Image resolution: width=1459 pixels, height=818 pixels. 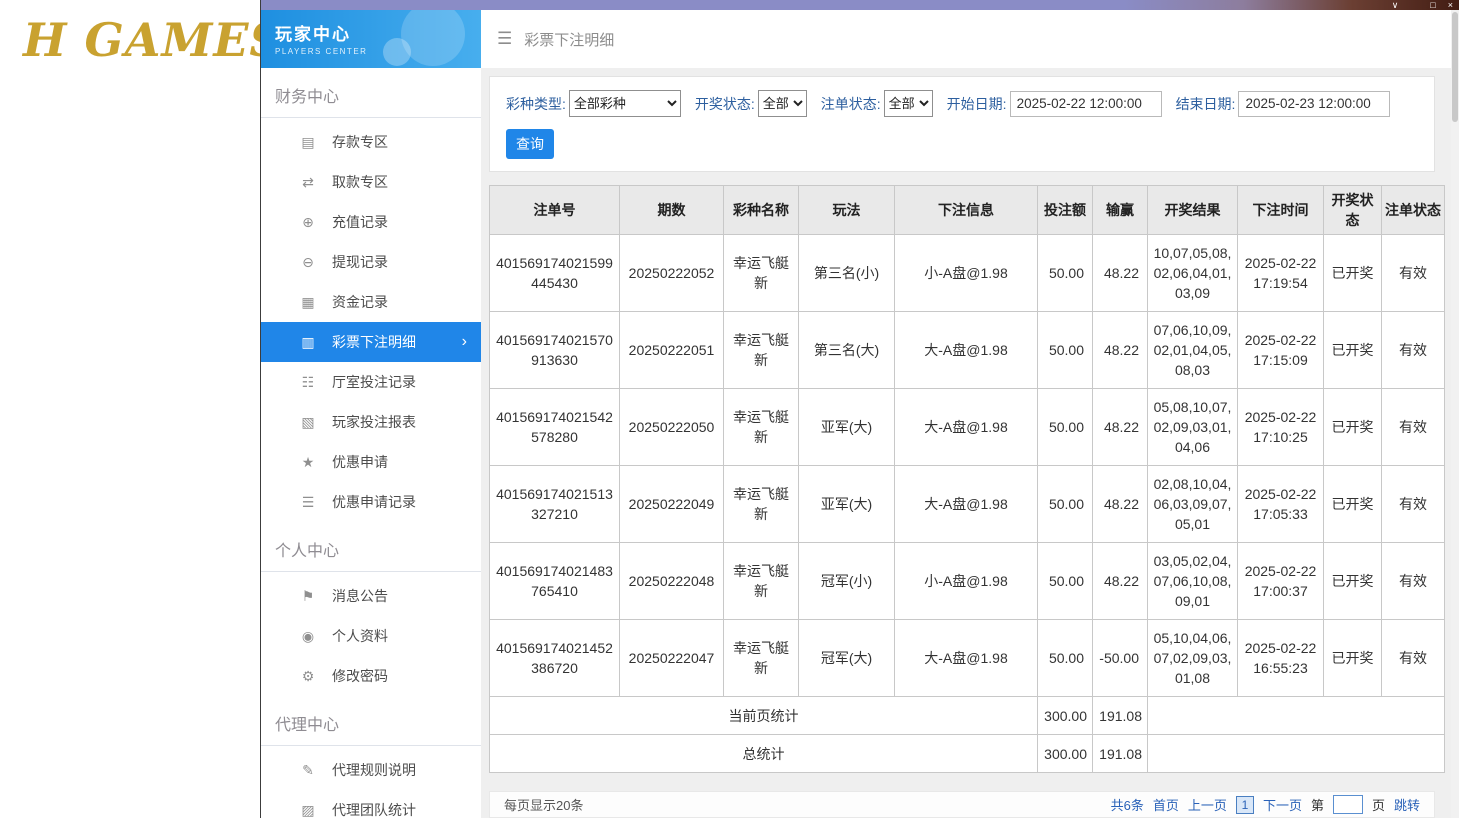 What do you see at coordinates (360, 302) in the screenshot?
I see `sidebar-item-label: 资金记录` at bounding box center [360, 302].